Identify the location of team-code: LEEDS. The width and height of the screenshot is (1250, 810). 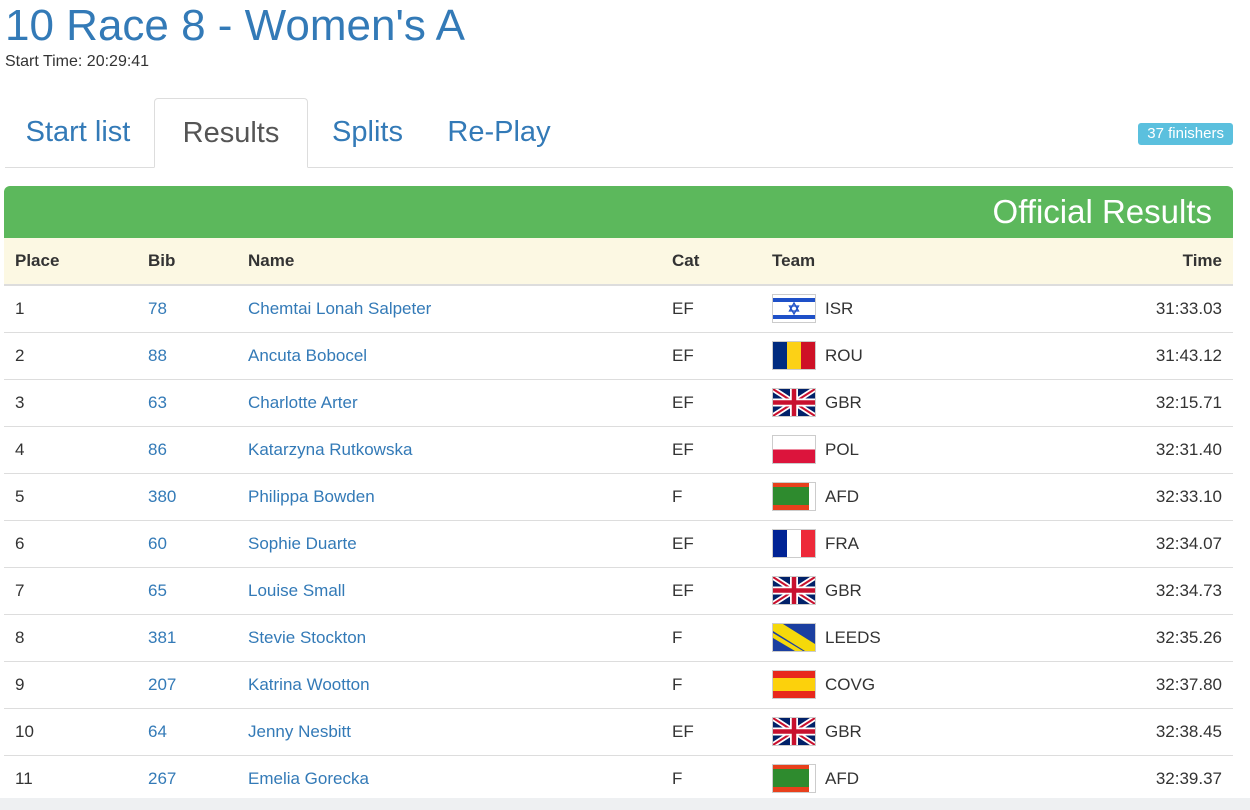
(853, 637).